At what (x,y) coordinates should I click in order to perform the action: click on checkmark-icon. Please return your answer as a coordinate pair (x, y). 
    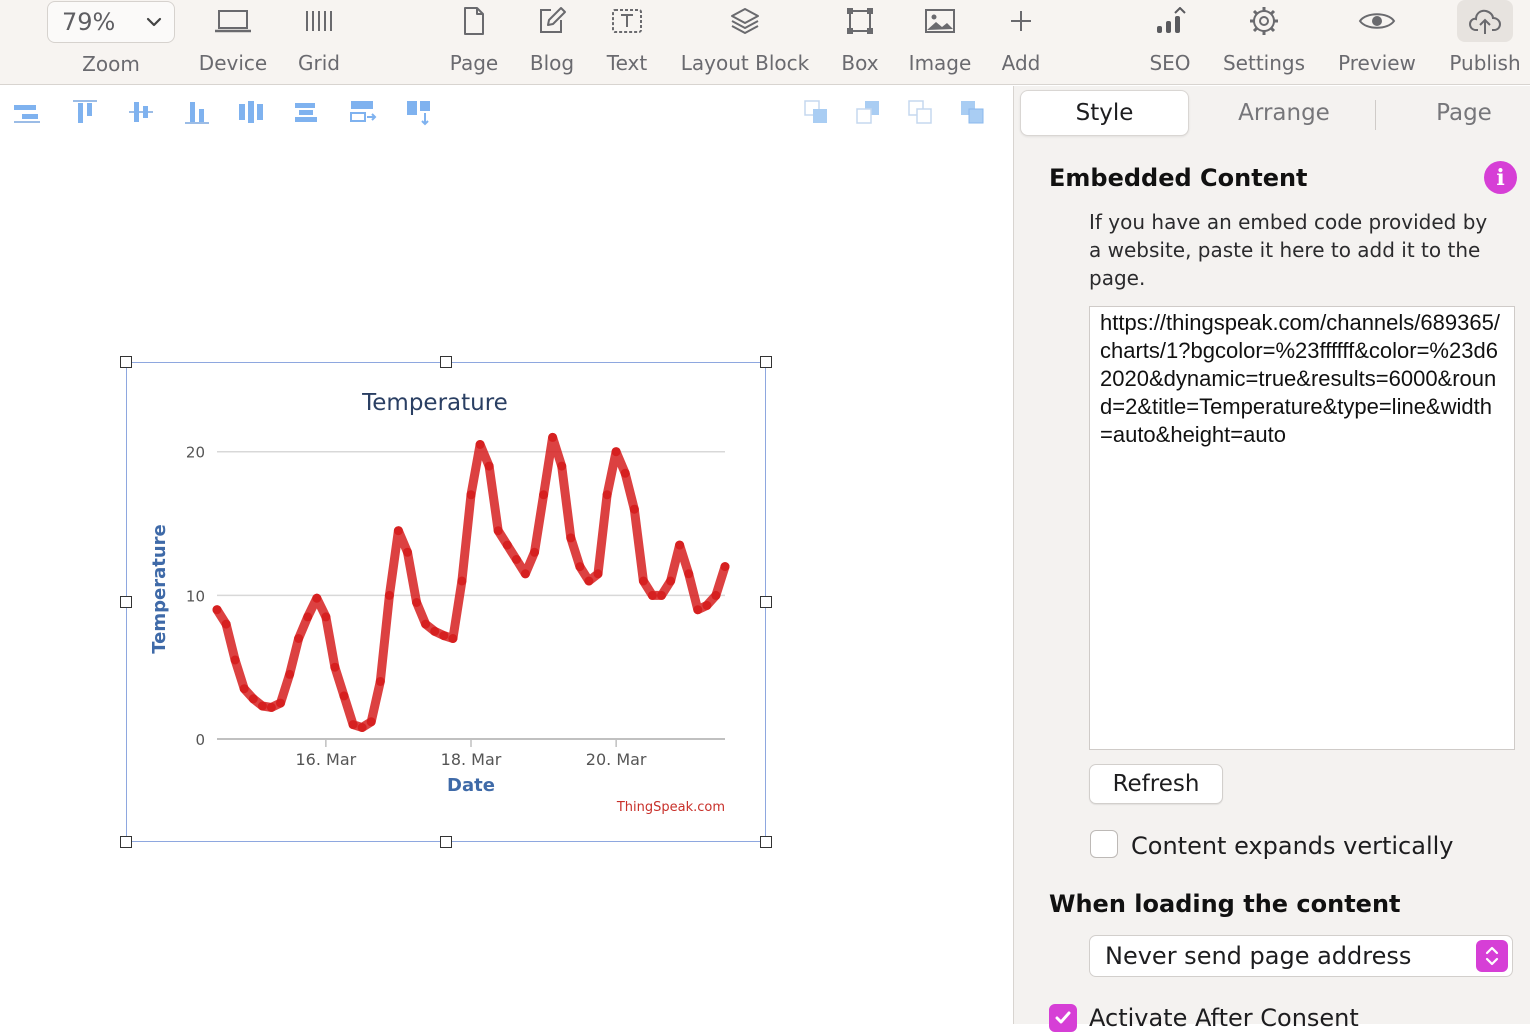
    Looking at the image, I should click on (1063, 1017).